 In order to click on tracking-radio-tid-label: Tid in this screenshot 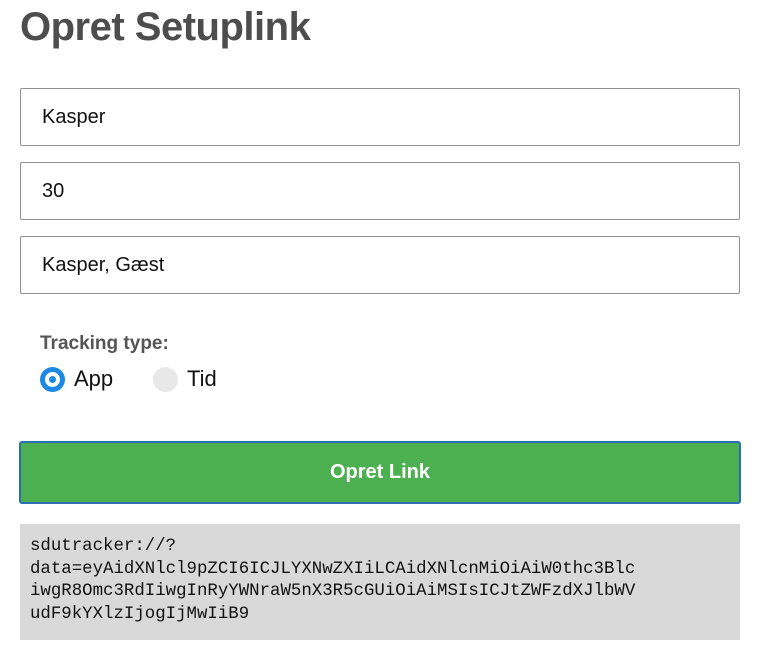, I will do `click(202, 378)`.